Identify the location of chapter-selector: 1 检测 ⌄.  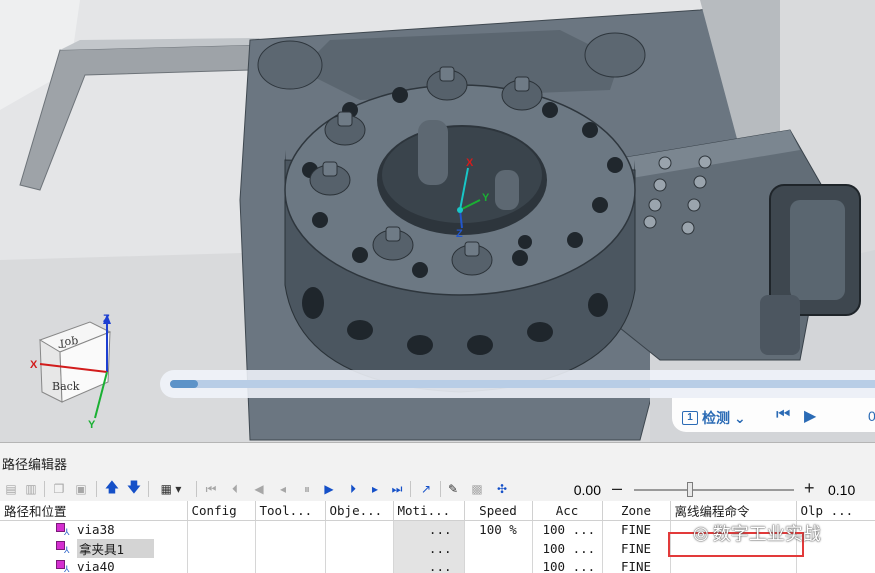
(714, 418).